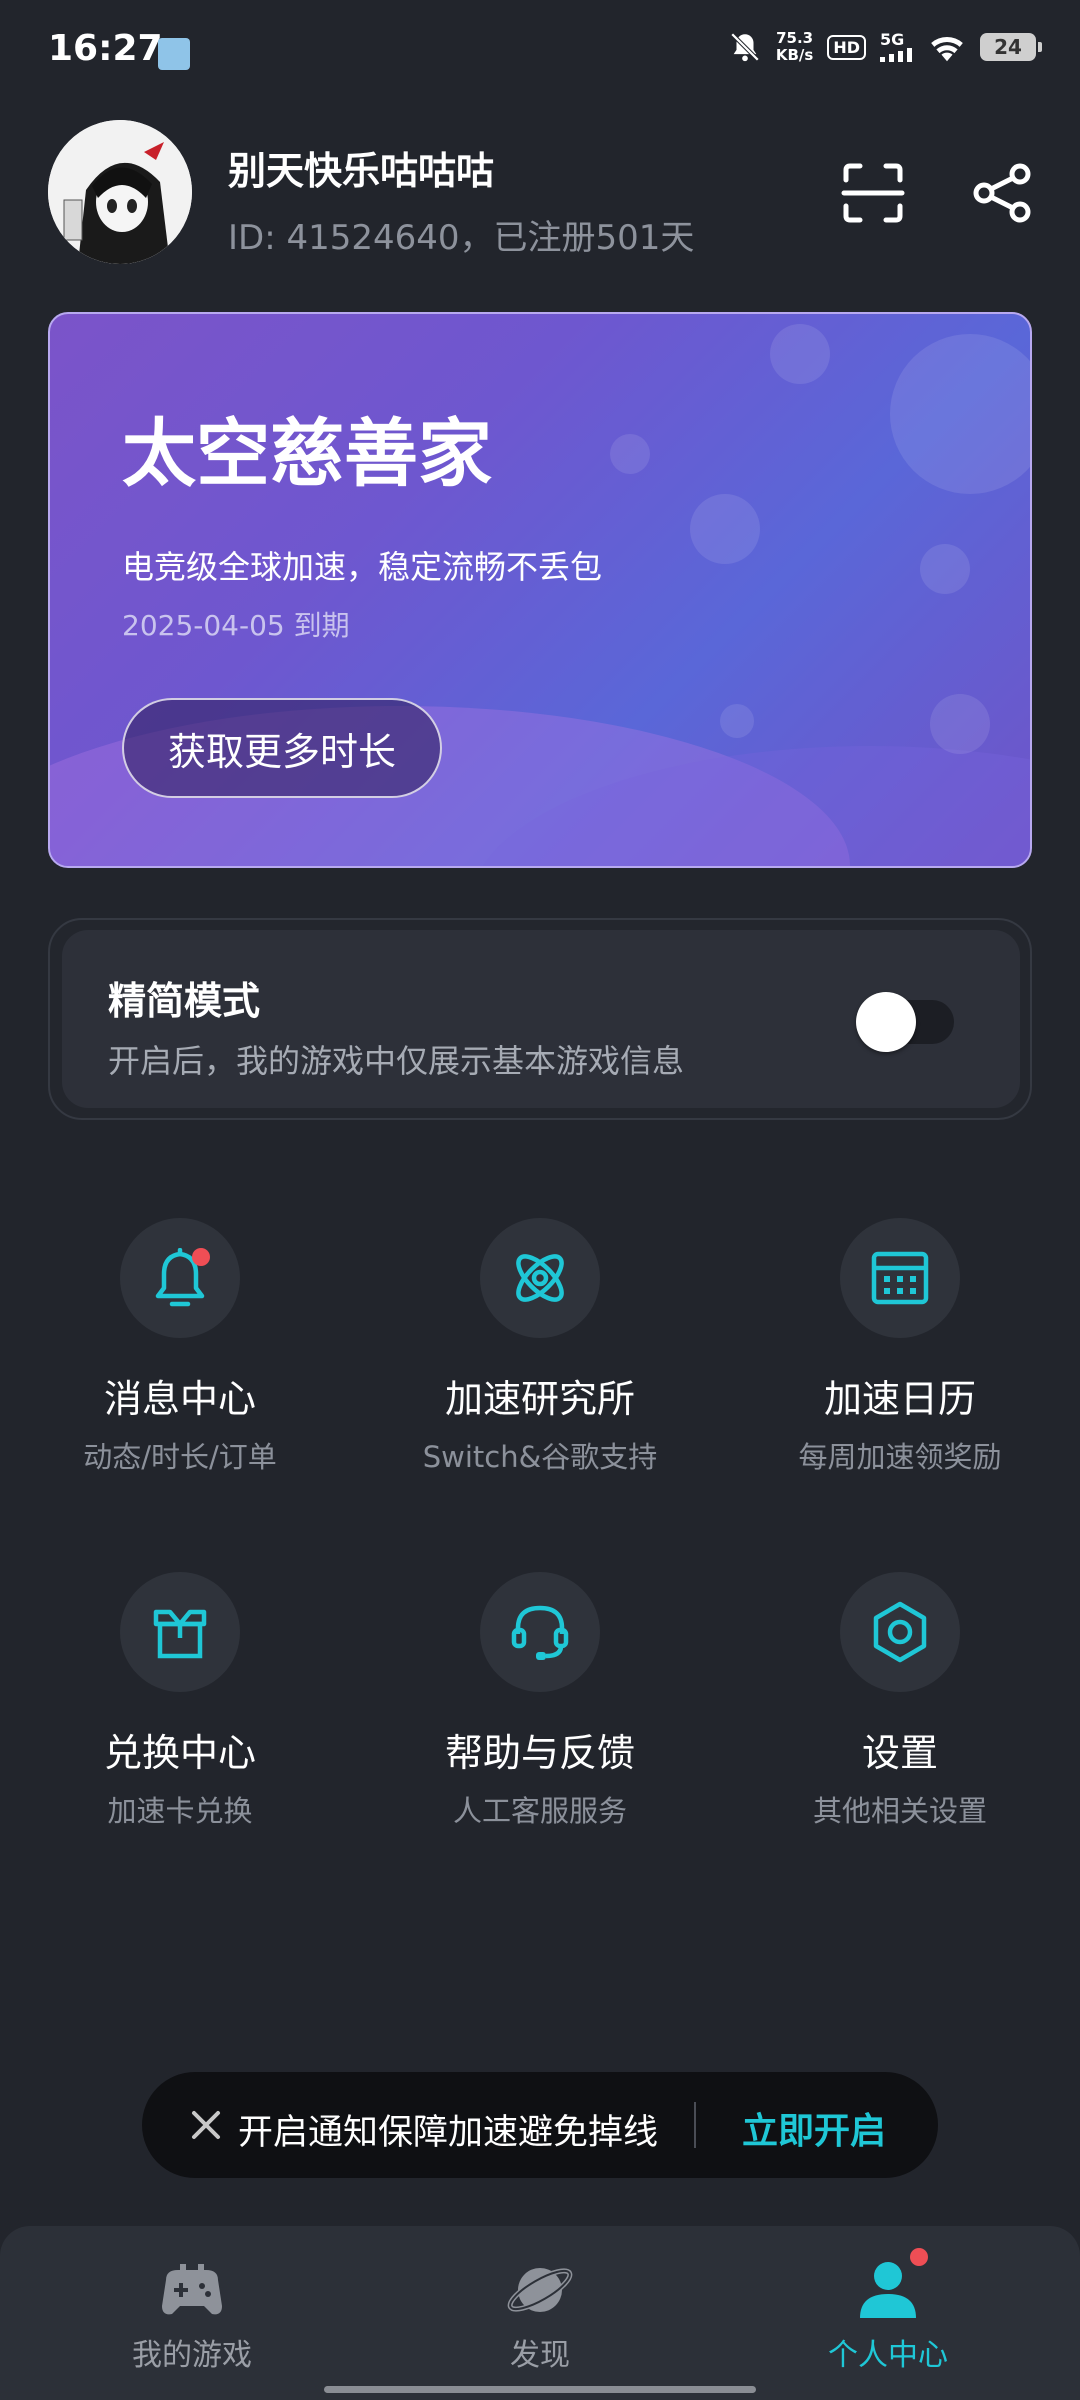  Describe the element at coordinates (892, 39) in the screenshot. I see `network-type: 5G` at that location.